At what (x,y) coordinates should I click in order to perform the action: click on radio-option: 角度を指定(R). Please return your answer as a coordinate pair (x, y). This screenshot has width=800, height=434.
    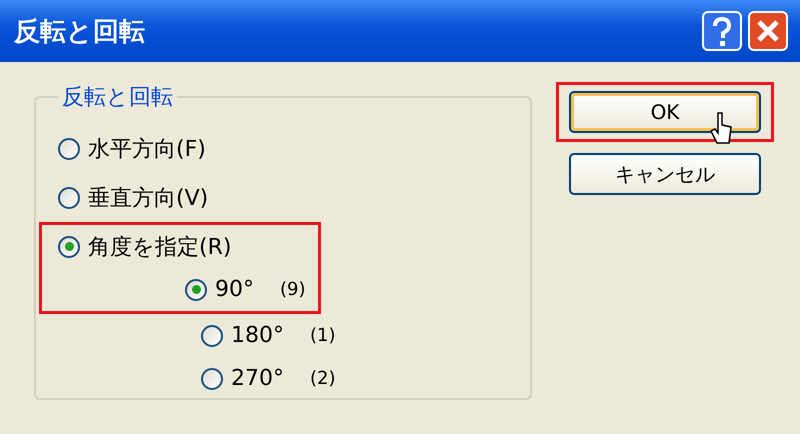
    Looking at the image, I should click on (188, 246).